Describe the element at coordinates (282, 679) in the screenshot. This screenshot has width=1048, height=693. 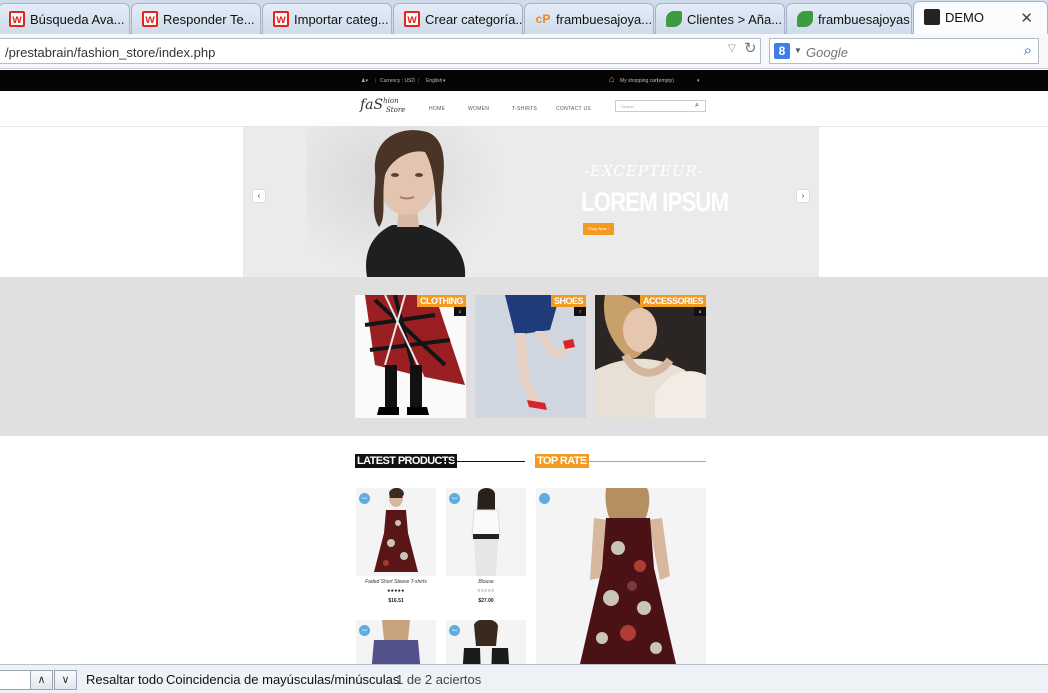
I see `match-case-button: Coincidencia de mayúsculas/minúsculas` at that location.